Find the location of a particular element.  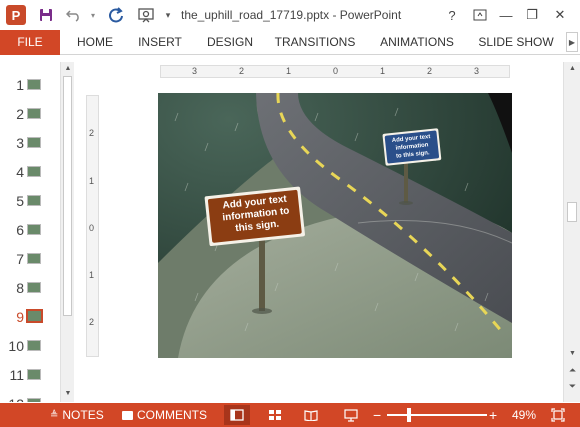

notes-icon: ≜ is located at coordinates (54, 415).